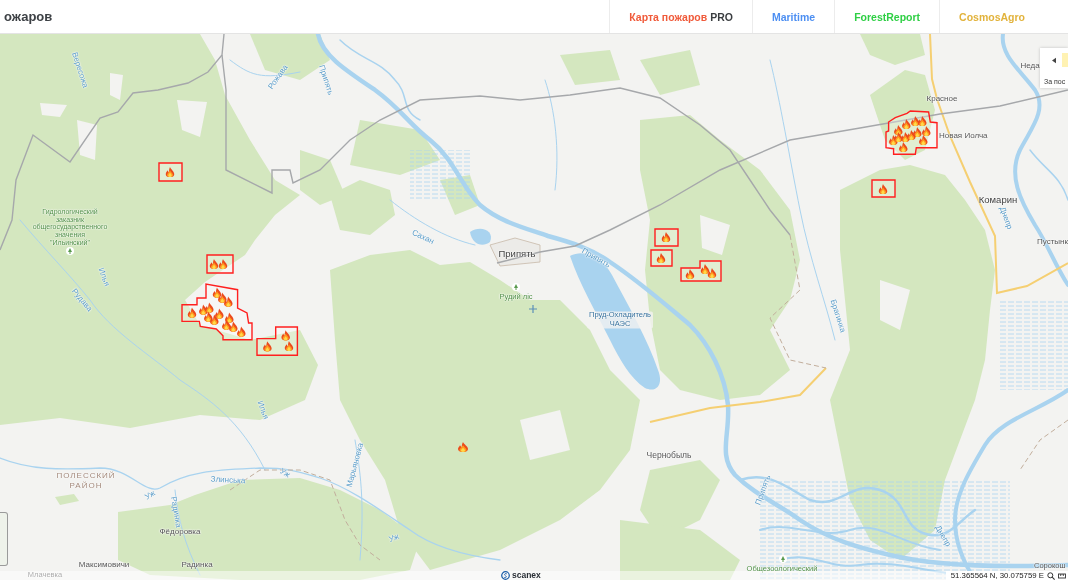 The width and height of the screenshot is (1068, 580). I want to click on nav-link: CosmosAgro, so click(991, 16).